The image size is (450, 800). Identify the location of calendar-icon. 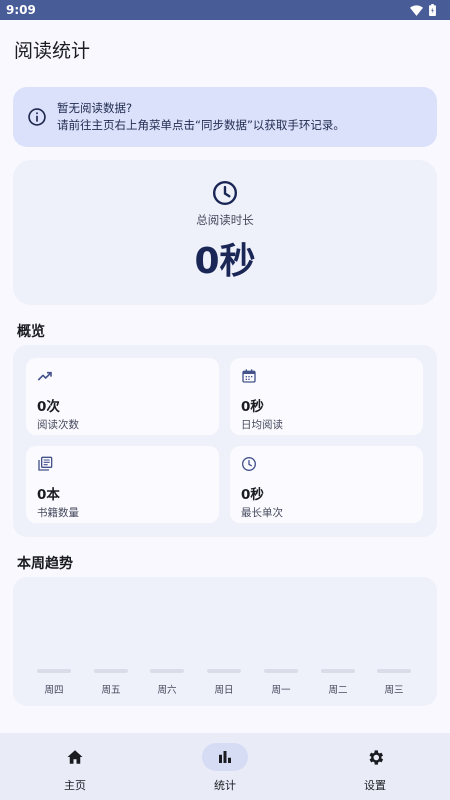
(249, 376).